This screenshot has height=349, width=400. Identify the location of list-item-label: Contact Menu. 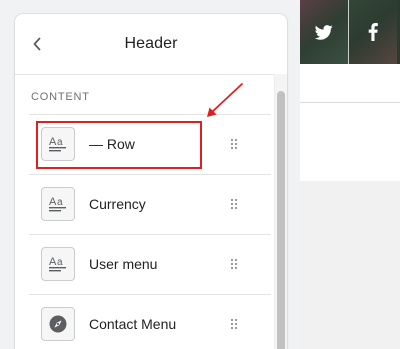
(133, 324).